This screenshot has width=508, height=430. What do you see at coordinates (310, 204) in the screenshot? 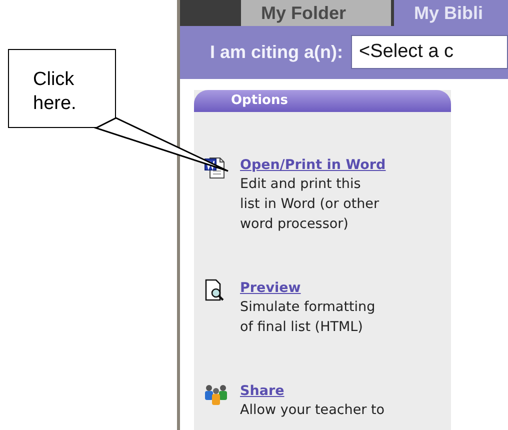
I see `option-description: Edit and print this list in Word (or other word processor)` at bounding box center [310, 204].